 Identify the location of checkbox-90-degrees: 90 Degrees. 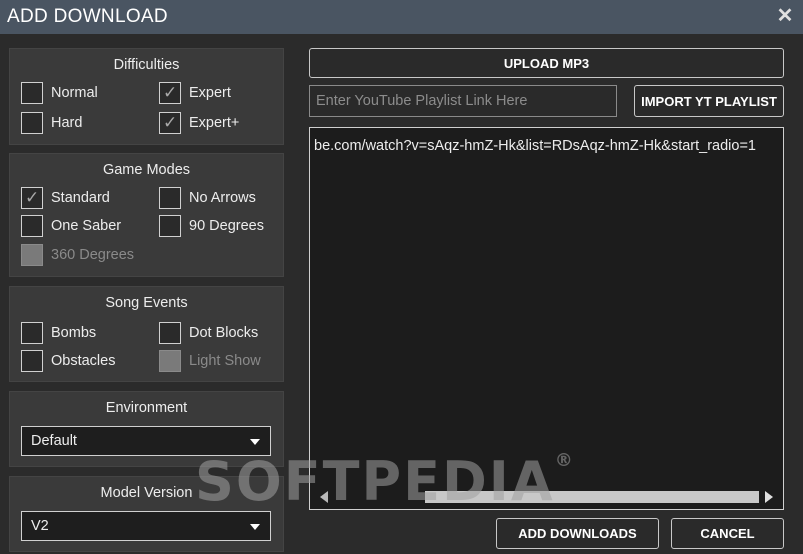
(211, 226).